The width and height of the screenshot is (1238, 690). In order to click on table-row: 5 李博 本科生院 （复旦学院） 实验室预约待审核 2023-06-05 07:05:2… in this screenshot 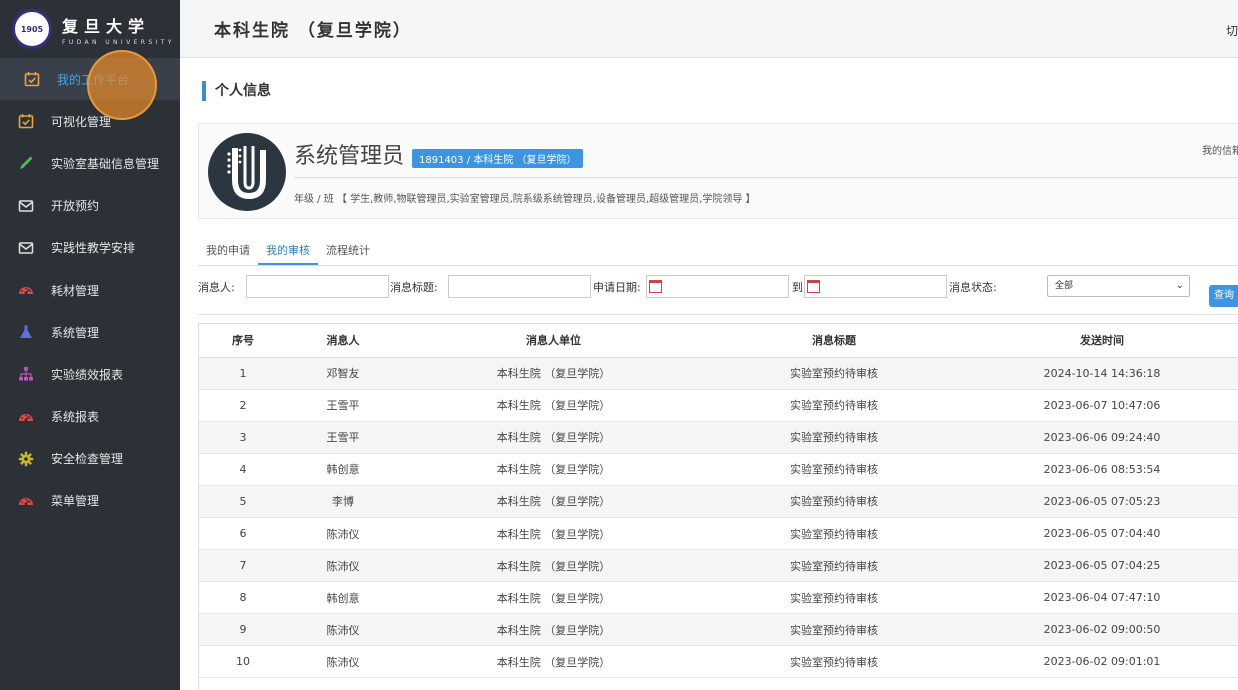, I will do `click(718, 501)`.